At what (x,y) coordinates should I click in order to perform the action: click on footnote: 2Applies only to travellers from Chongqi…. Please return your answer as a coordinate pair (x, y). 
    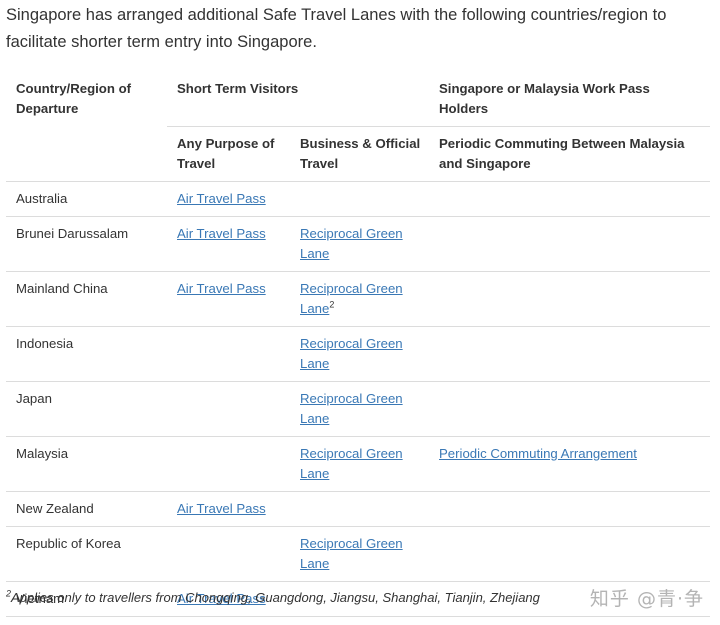
    Looking at the image, I should click on (273, 597).